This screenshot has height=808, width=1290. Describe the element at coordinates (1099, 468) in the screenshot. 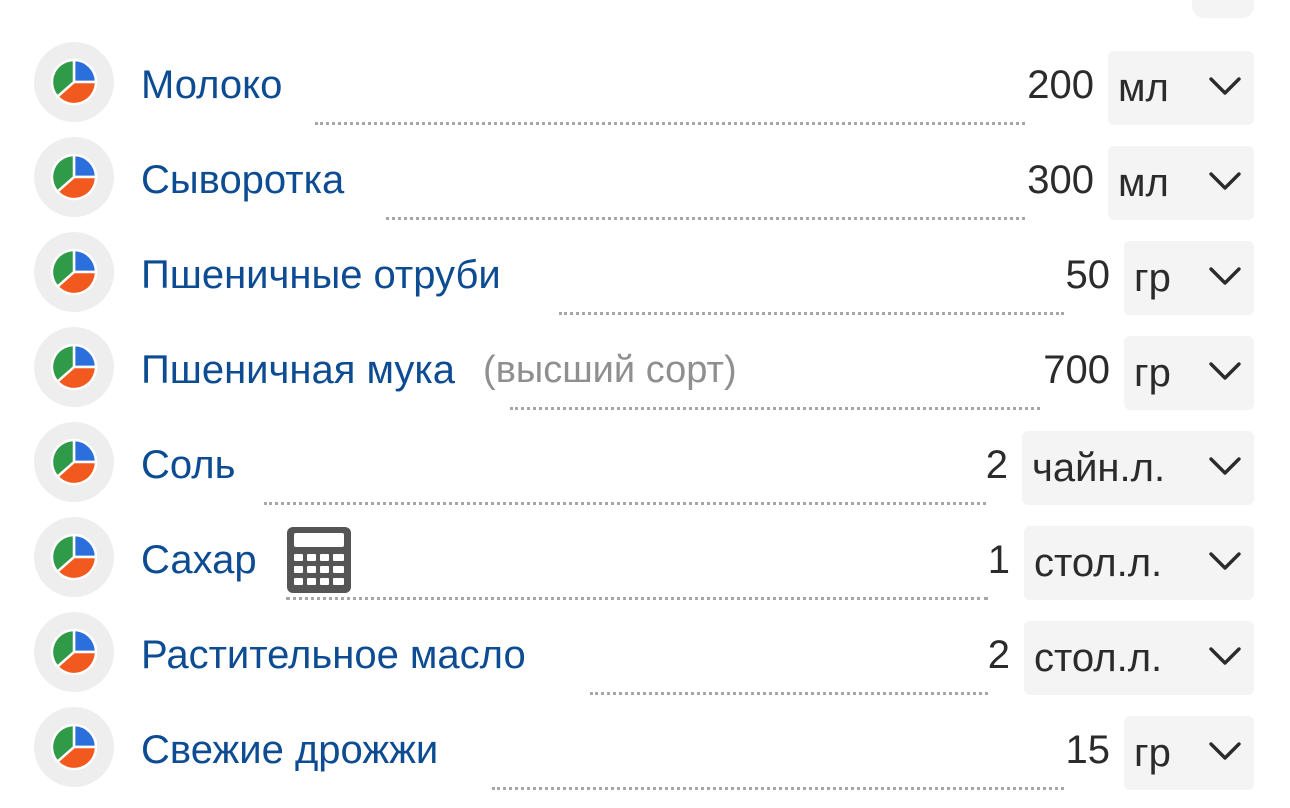

I see `unit-select-value: чайн.л.` at that location.